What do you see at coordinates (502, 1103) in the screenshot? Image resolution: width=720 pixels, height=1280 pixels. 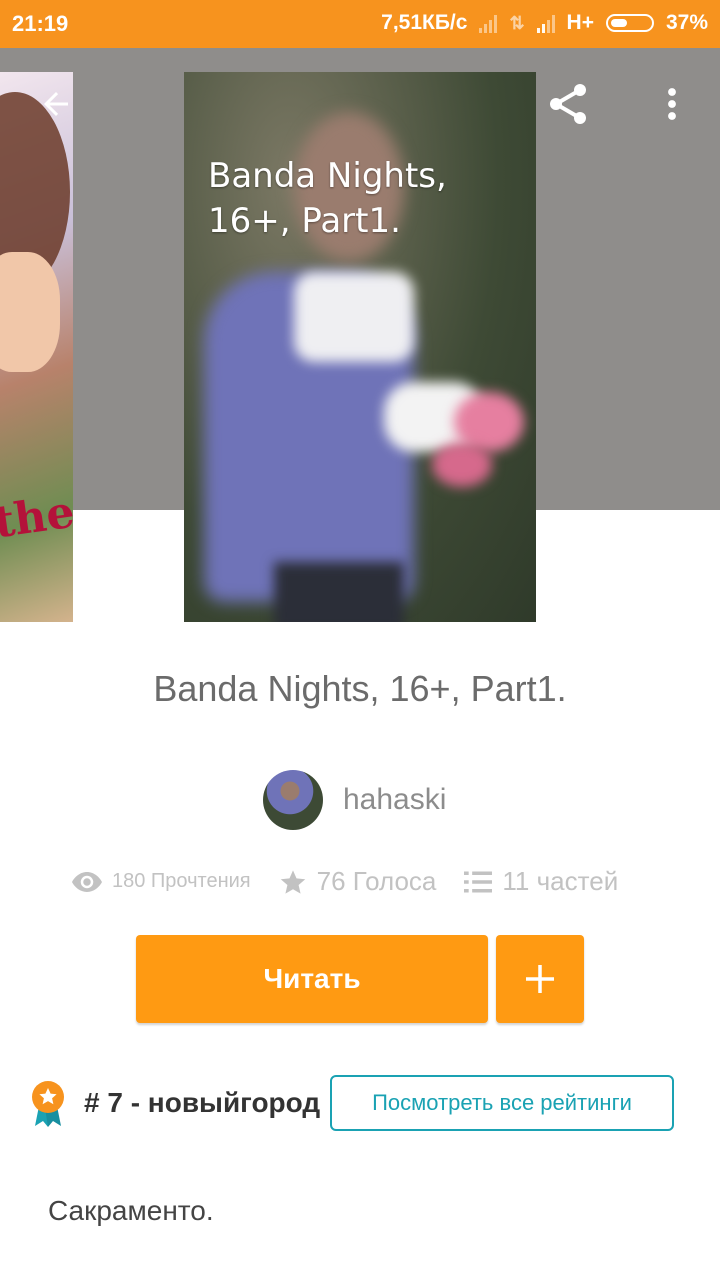 I see `view-all-rankings-button: Посмотреть все рейтинги` at bounding box center [502, 1103].